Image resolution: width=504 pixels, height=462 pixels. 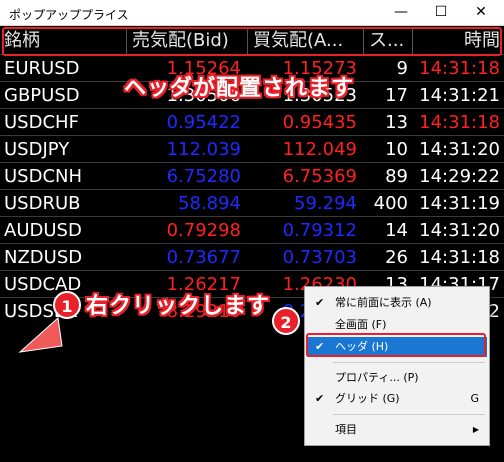 What do you see at coordinates (459, 203) in the screenshot?
I see `time-cell: 14:31:19` at bounding box center [459, 203].